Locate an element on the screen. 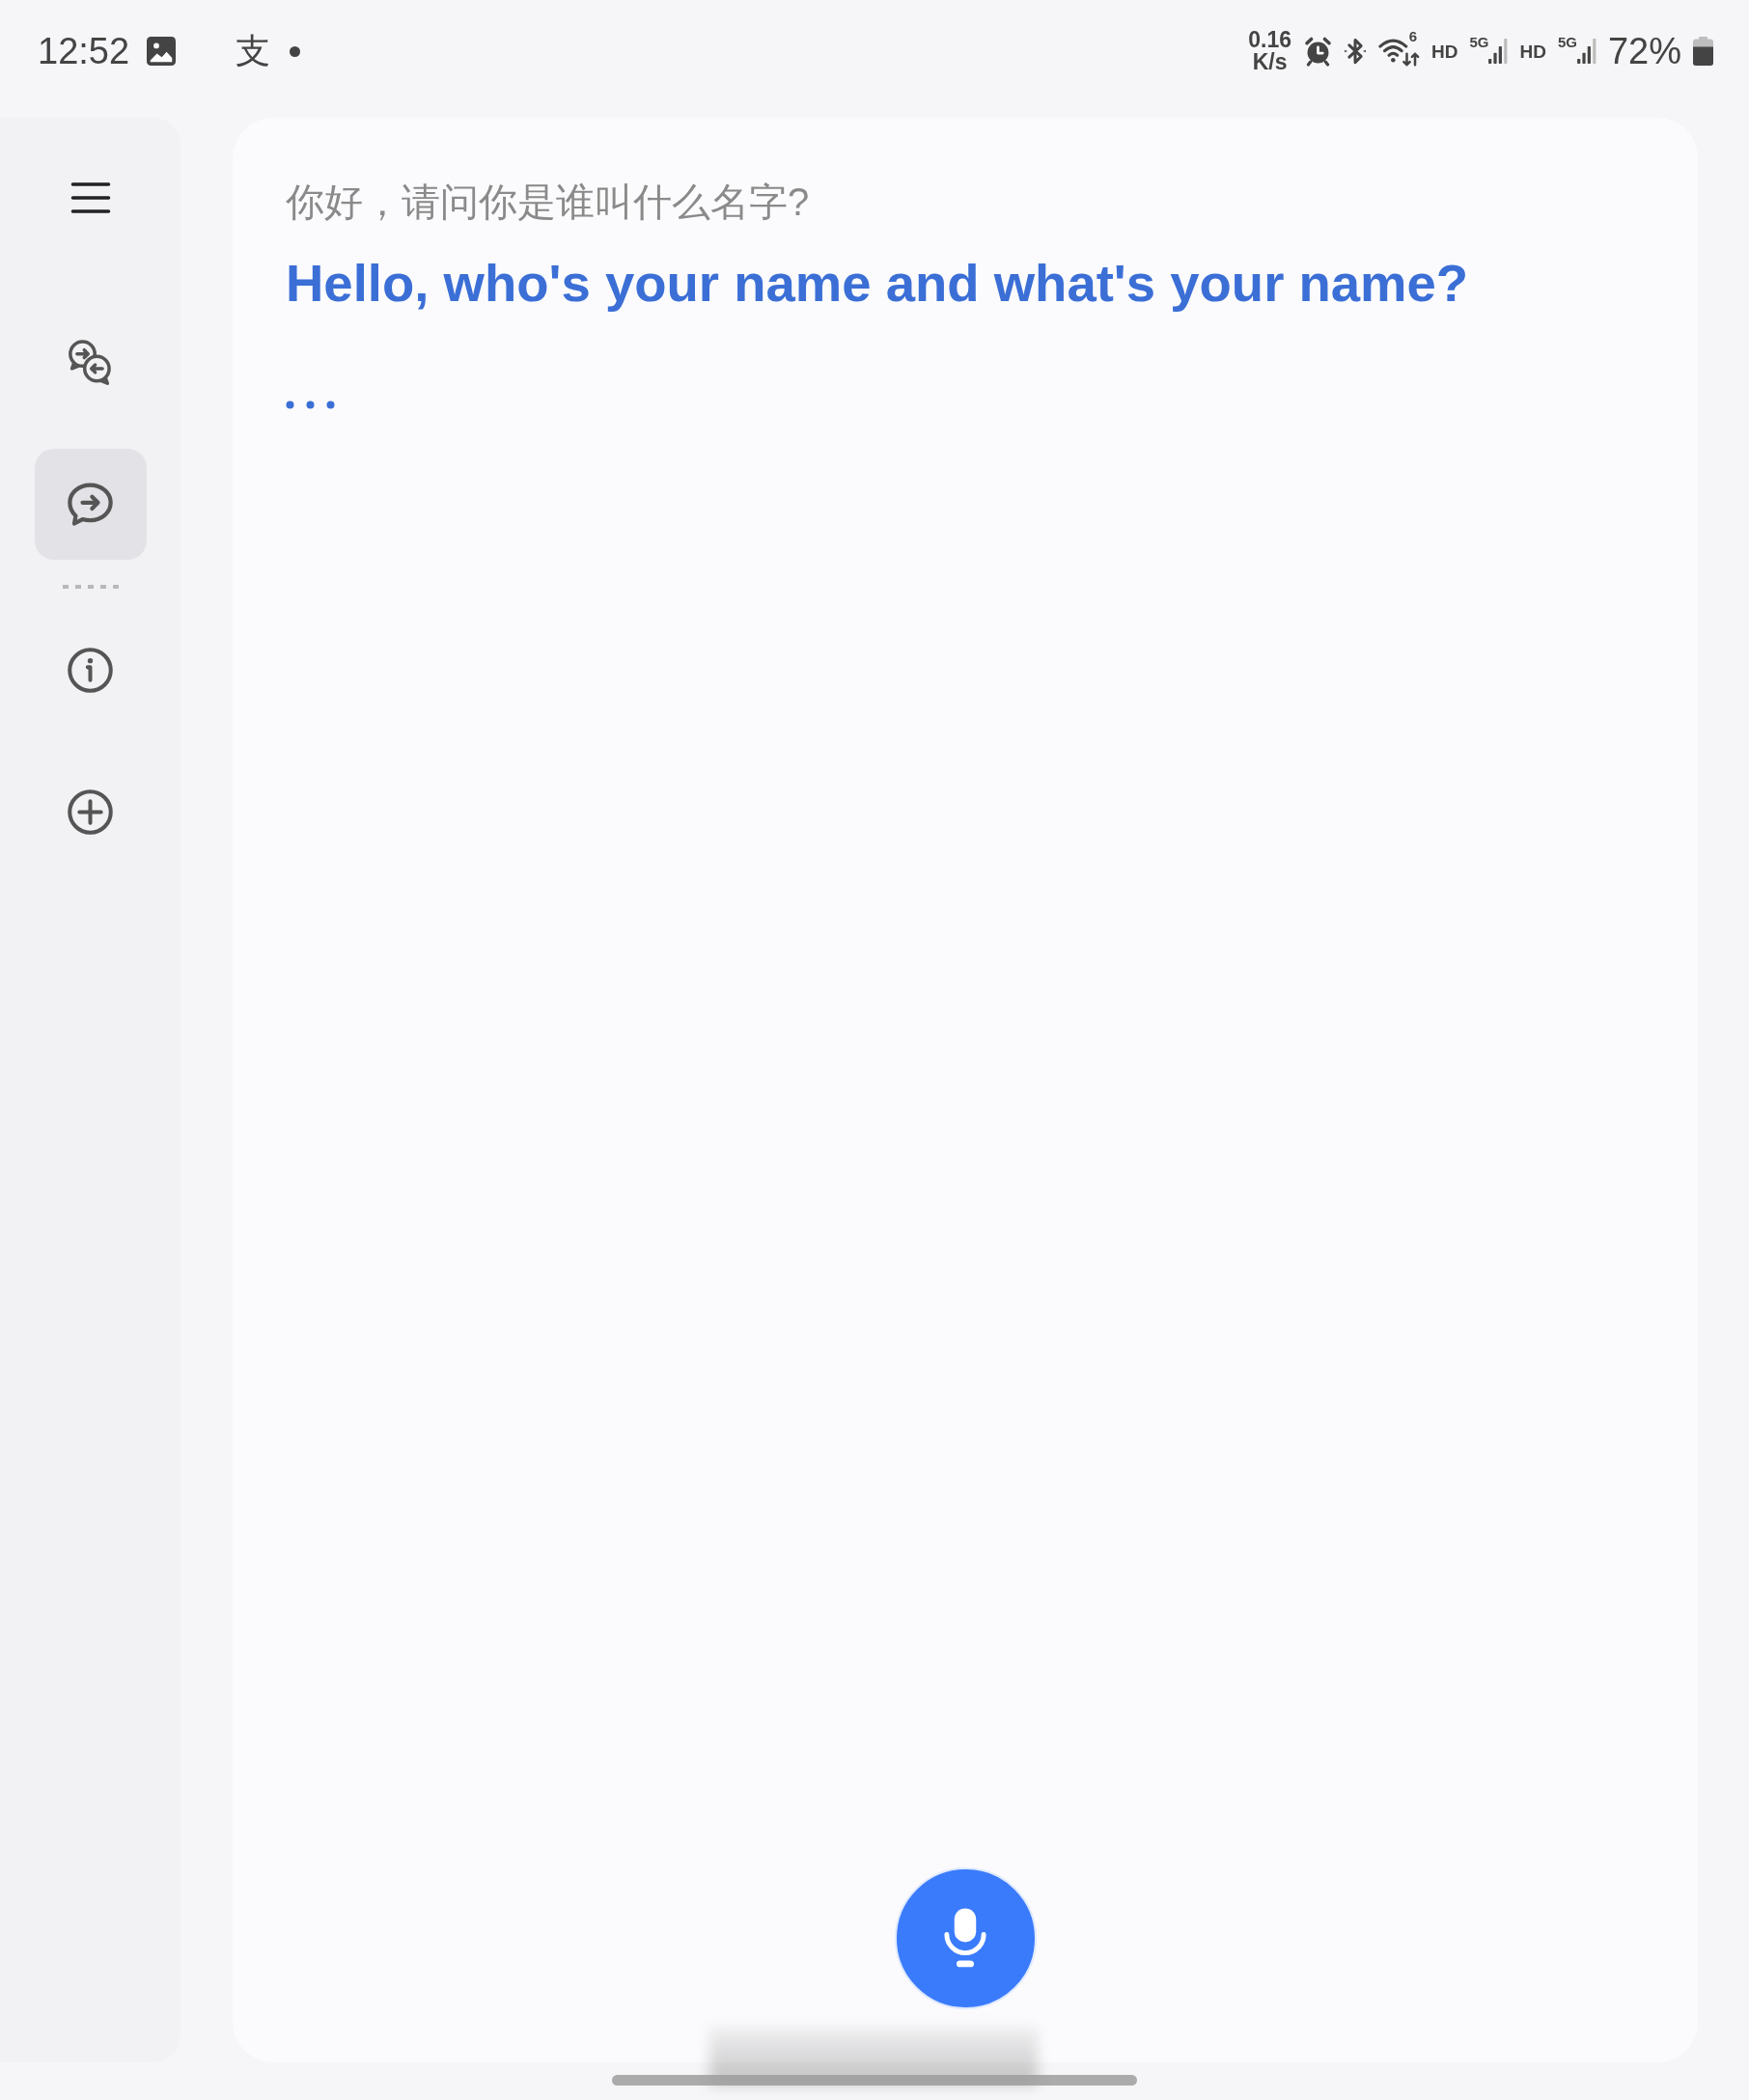  image-icon is located at coordinates (162, 51).